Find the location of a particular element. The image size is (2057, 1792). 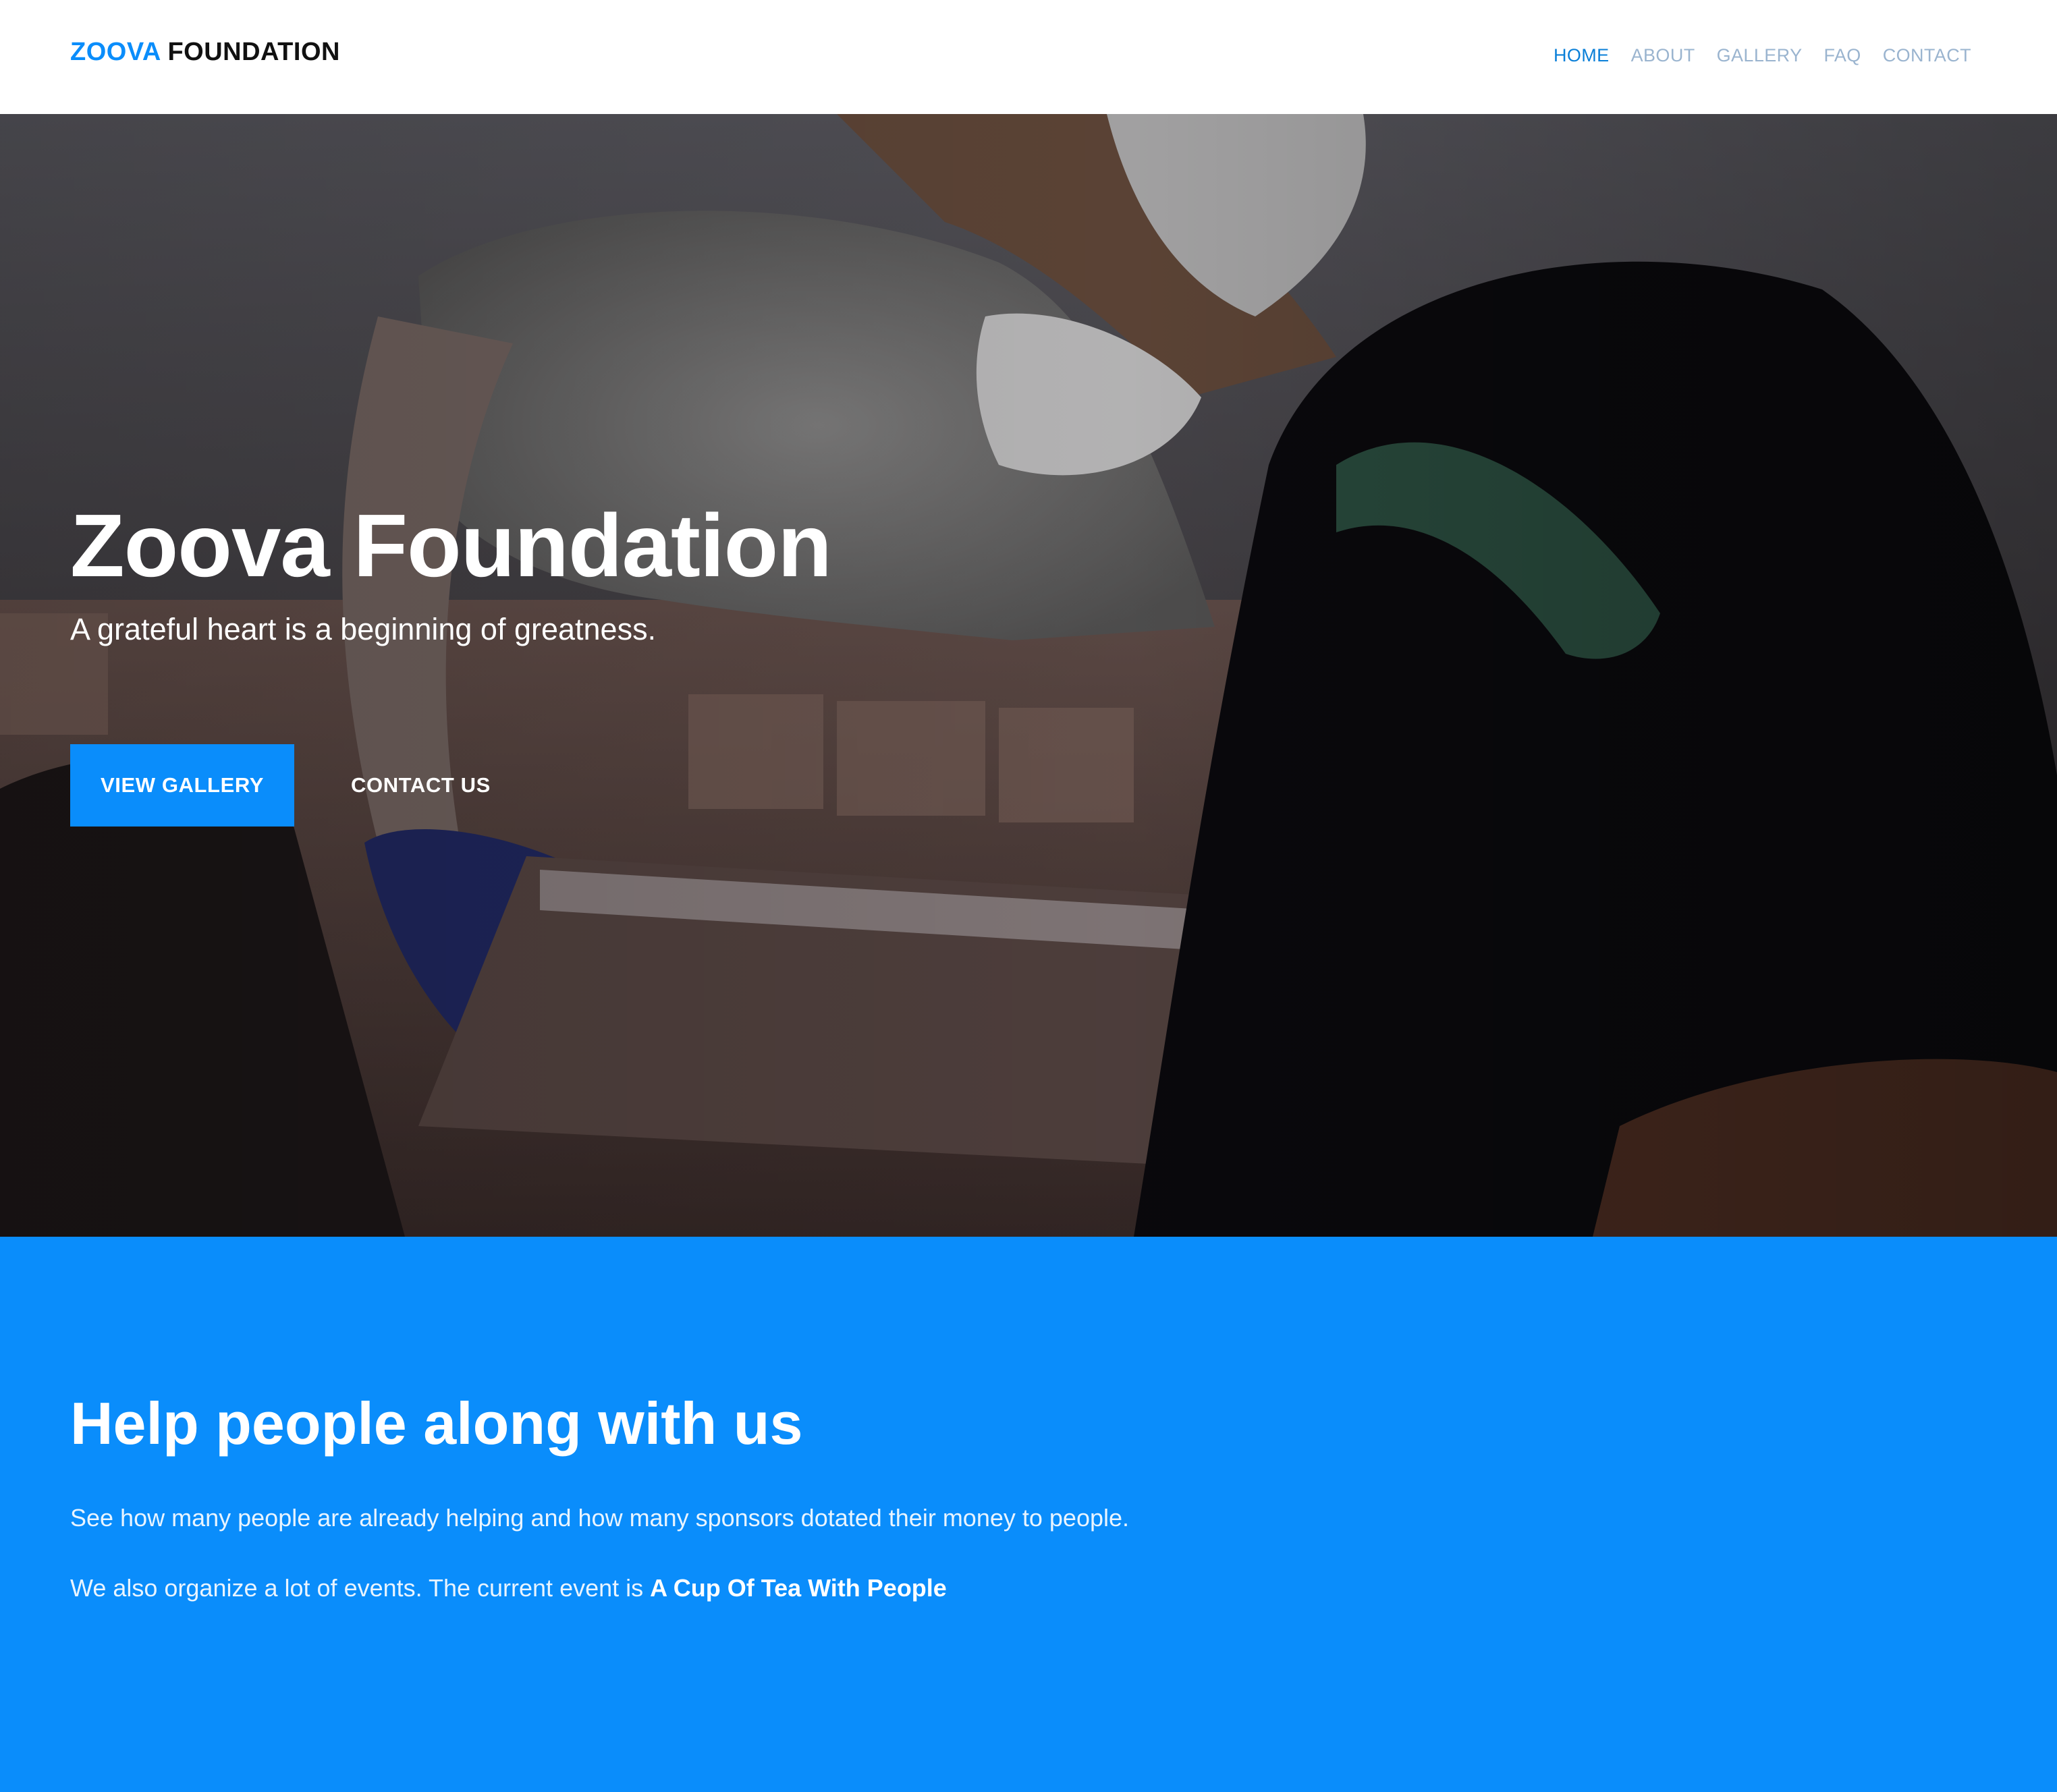

help-section-title: Help people along with us is located at coordinates (436, 1423).